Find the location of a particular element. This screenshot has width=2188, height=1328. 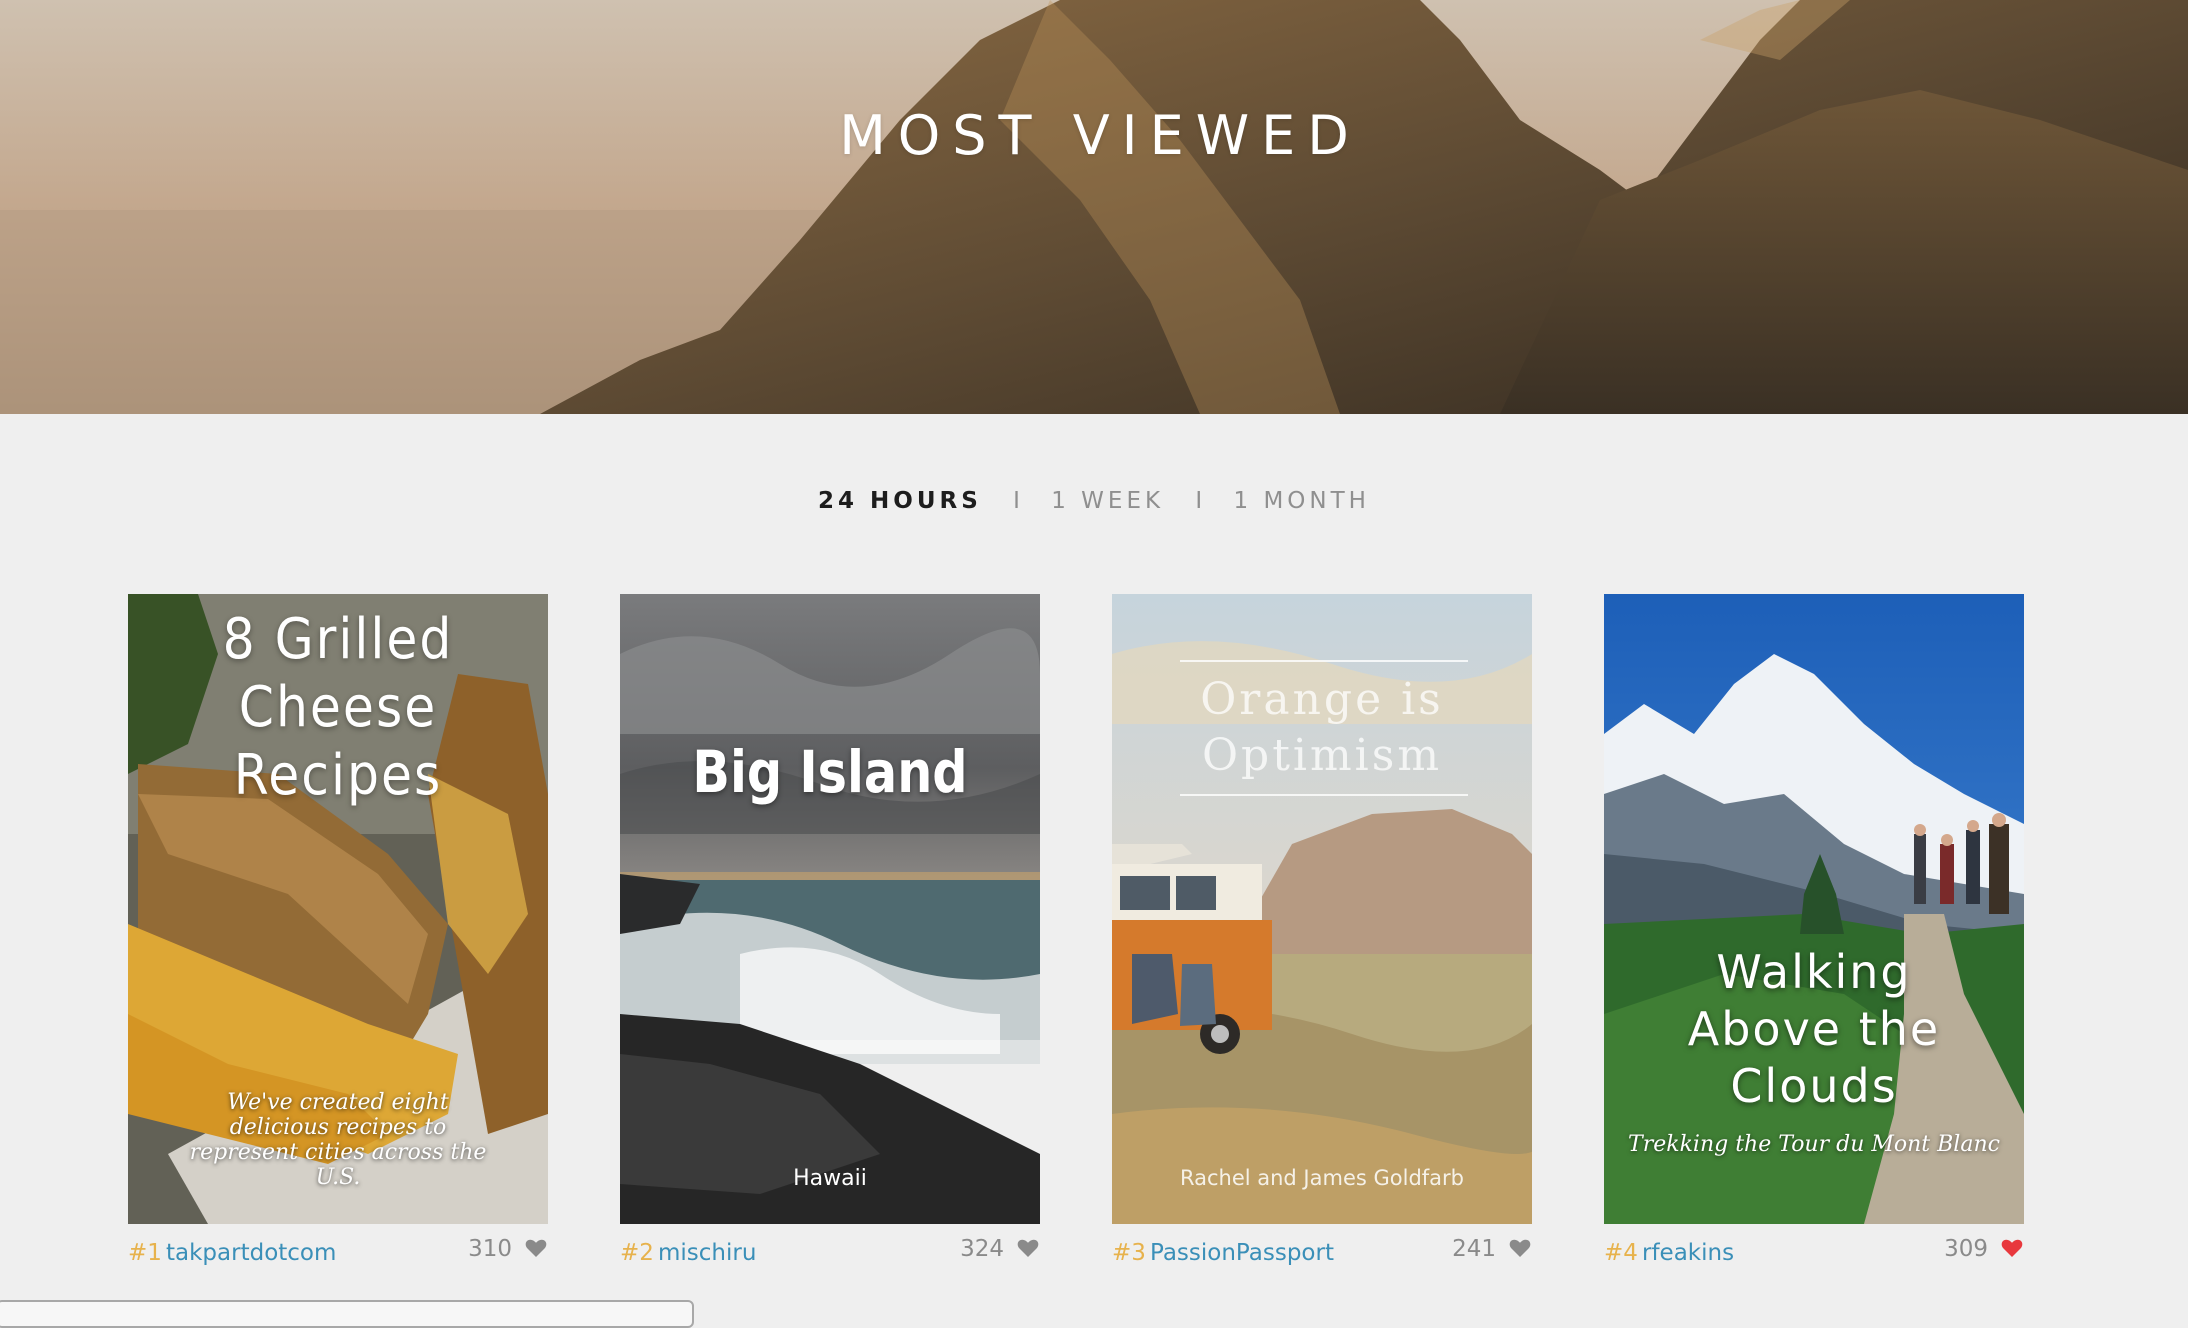

like-count: 324 is located at coordinates (982, 1249).